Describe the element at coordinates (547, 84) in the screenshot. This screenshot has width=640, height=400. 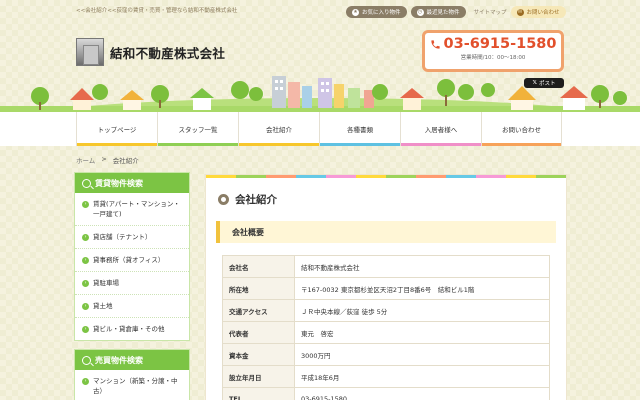
I see `post-label: ポスト` at that location.